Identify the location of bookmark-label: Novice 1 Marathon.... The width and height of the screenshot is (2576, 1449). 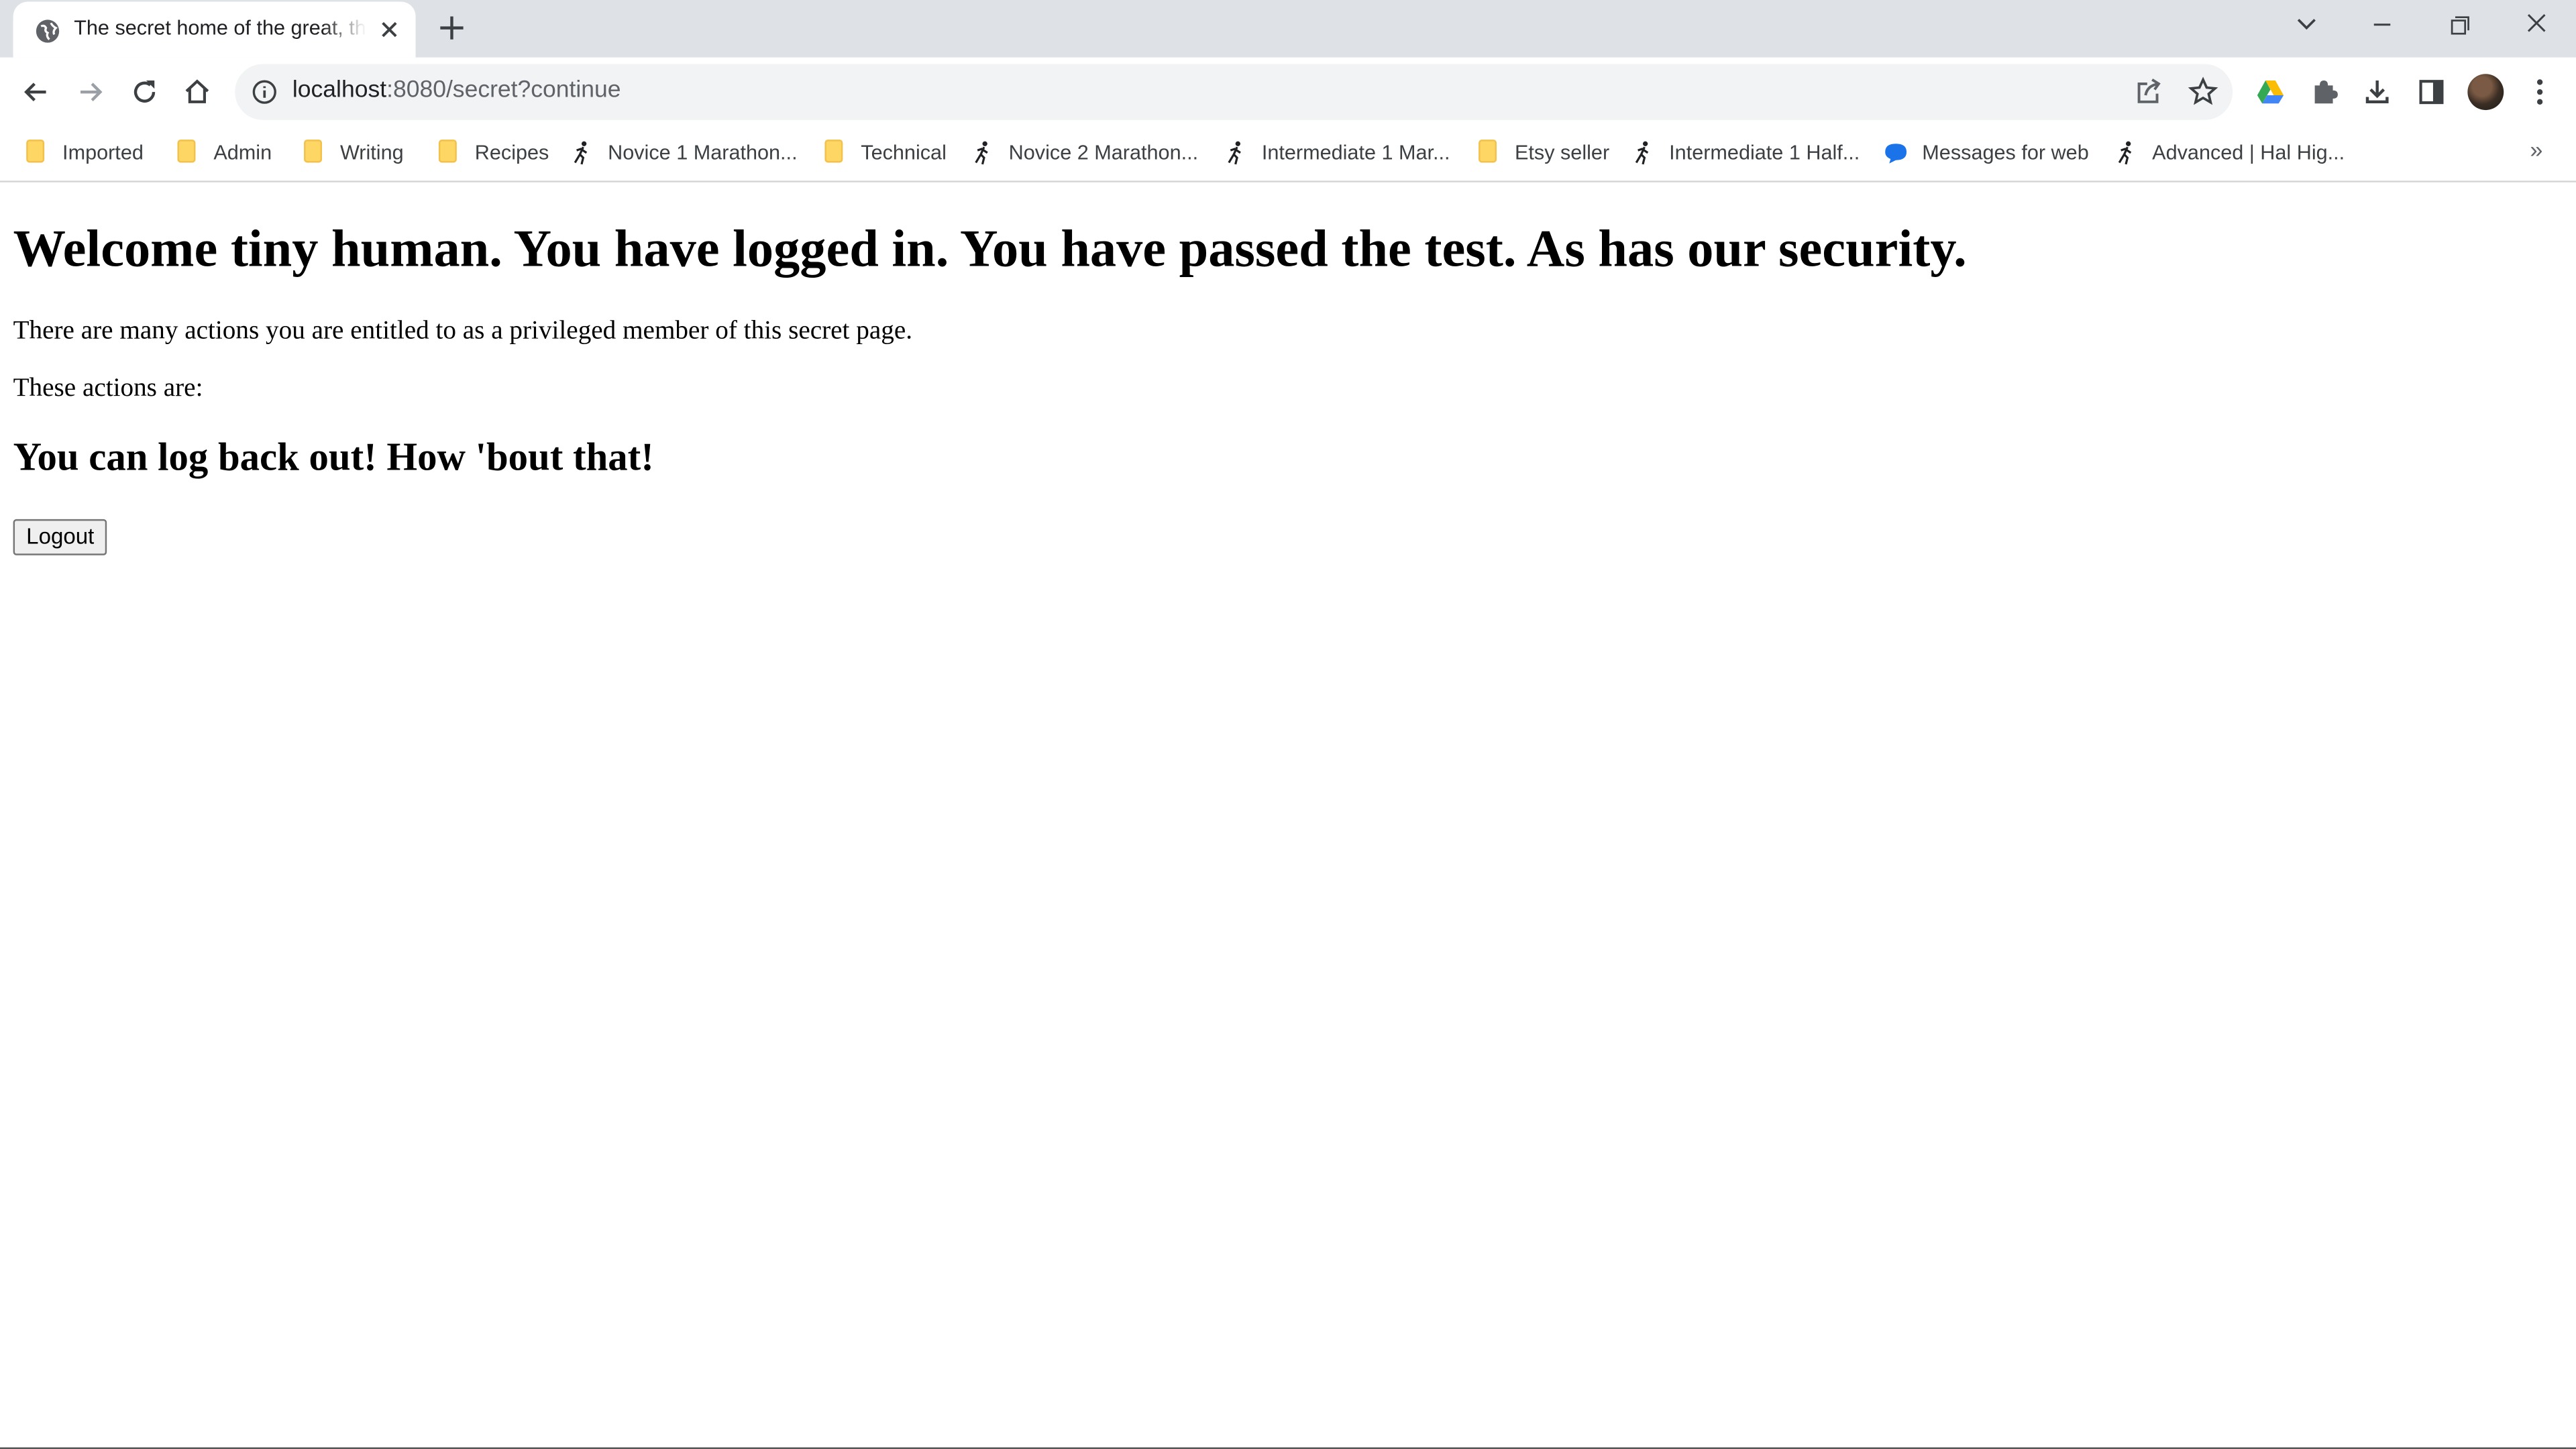
(703, 152).